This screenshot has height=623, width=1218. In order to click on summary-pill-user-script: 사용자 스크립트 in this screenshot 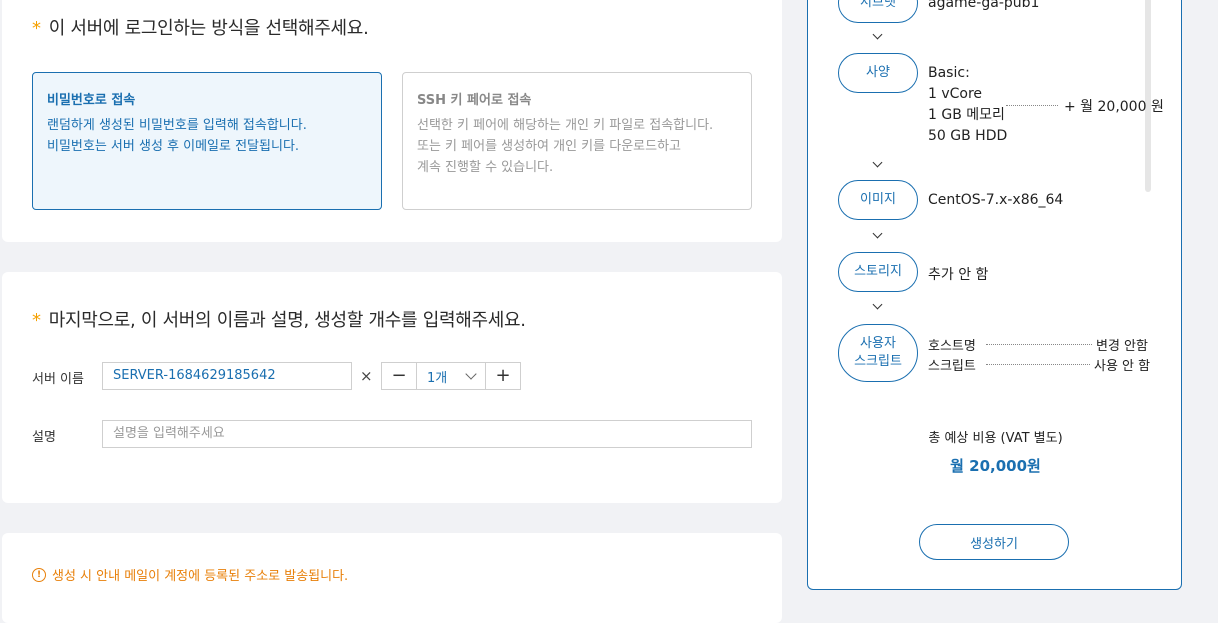, I will do `click(878, 353)`.